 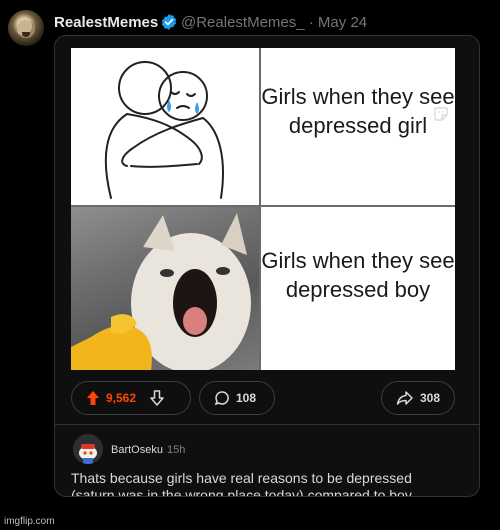 I want to click on imgflip-watermark: imgflip.com, so click(x=29, y=521).